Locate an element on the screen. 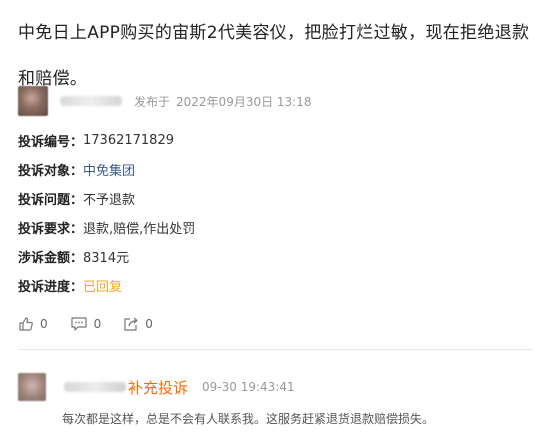 This screenshot has width=550, height=438. share-icon is located at coordinates (131, 324).